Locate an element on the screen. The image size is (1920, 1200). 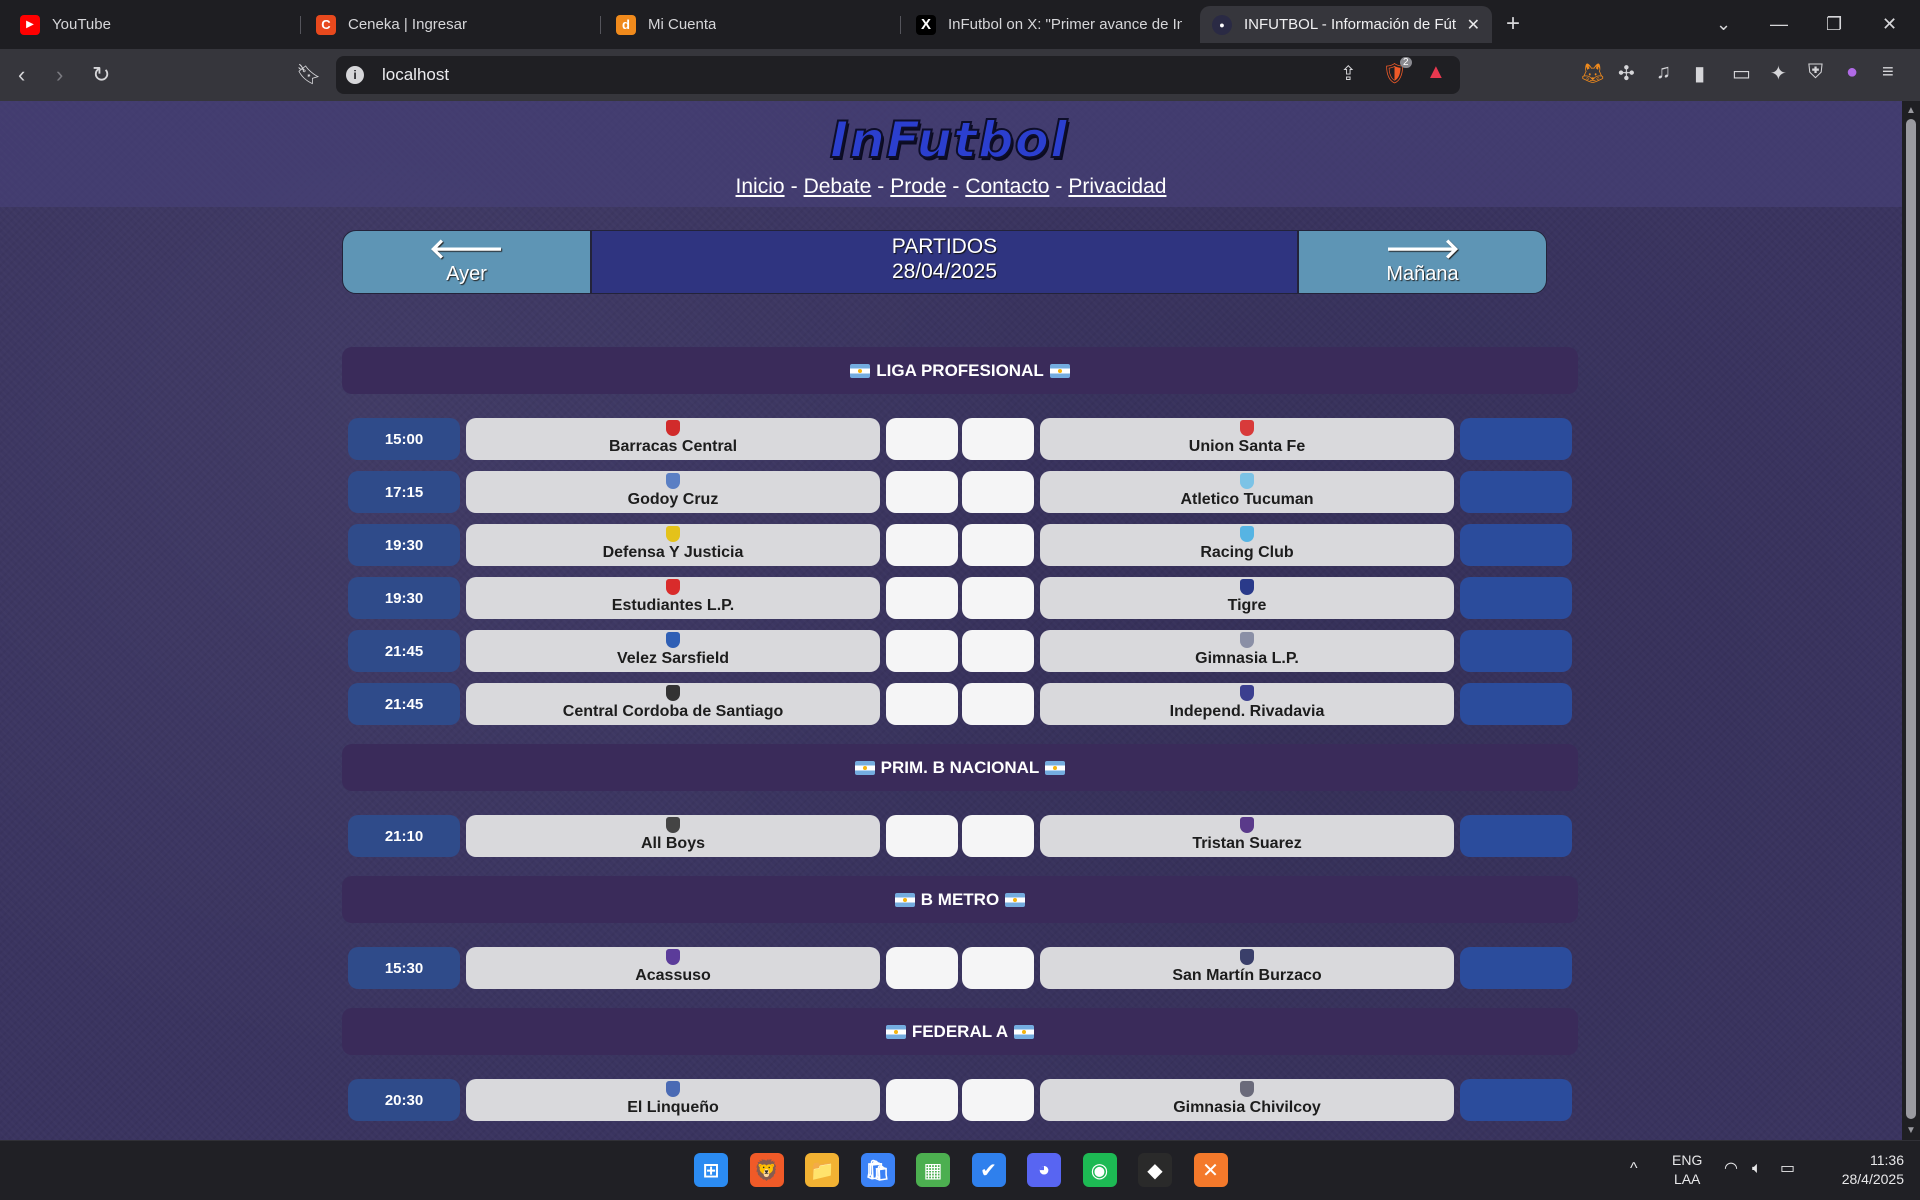
spotify-icon: ◉ is located at coordinates (1099, 1170).